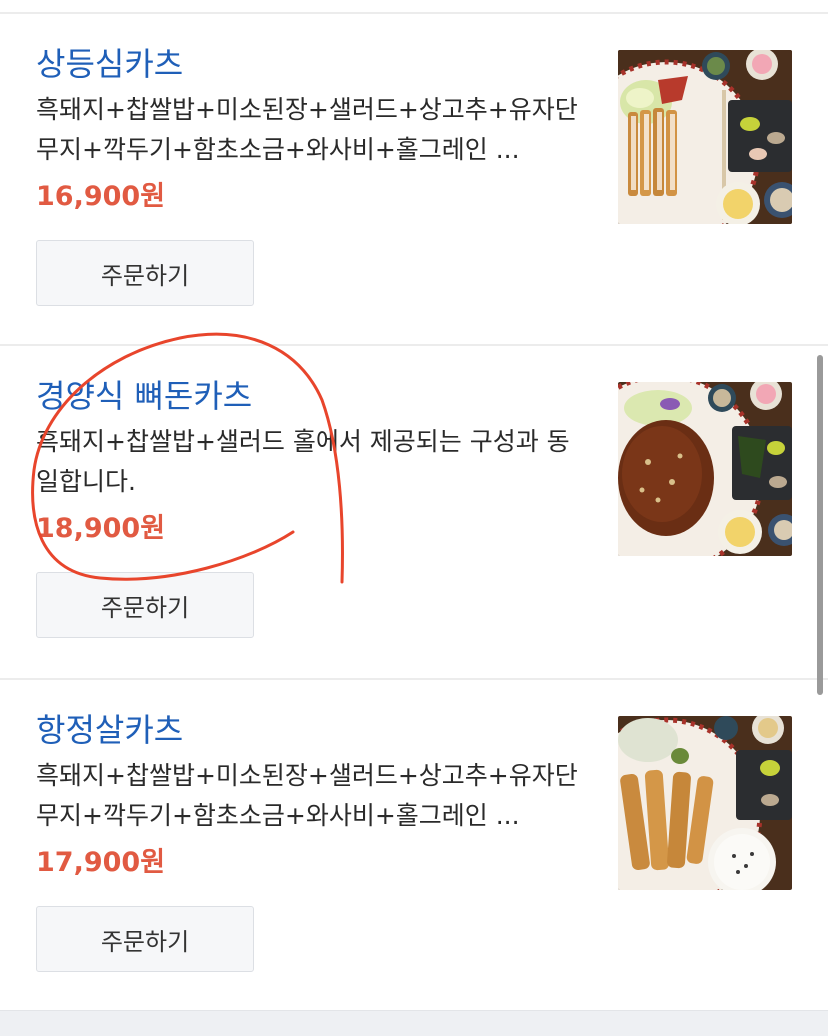 This screenshot has width=828, height=1036. What do you see at coordinates (101, 528) in the screenshot?
I see `menu-item-price: 18,900원` at bounding box center [101, 528].